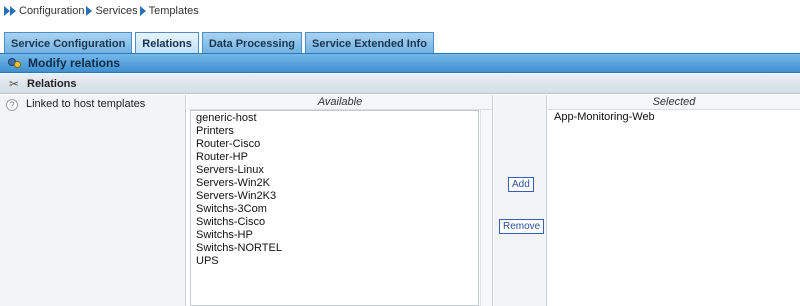  What do you see at coordinates (675, 117) in the screenshot?
I see `list-item: App-Monitoring-Web` at bounding box center [675, 117].